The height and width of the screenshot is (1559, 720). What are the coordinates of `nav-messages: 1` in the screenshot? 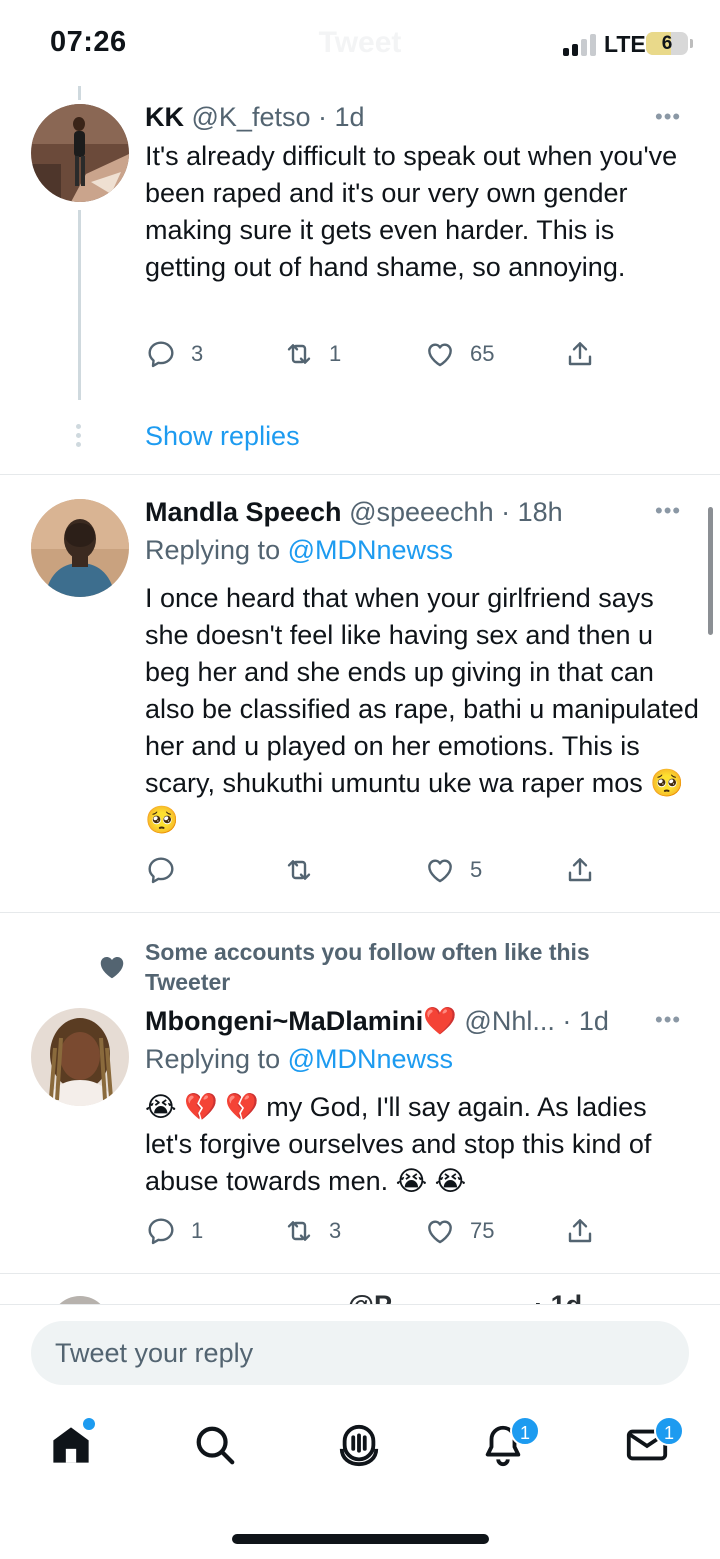 It's located at (654, 1444).